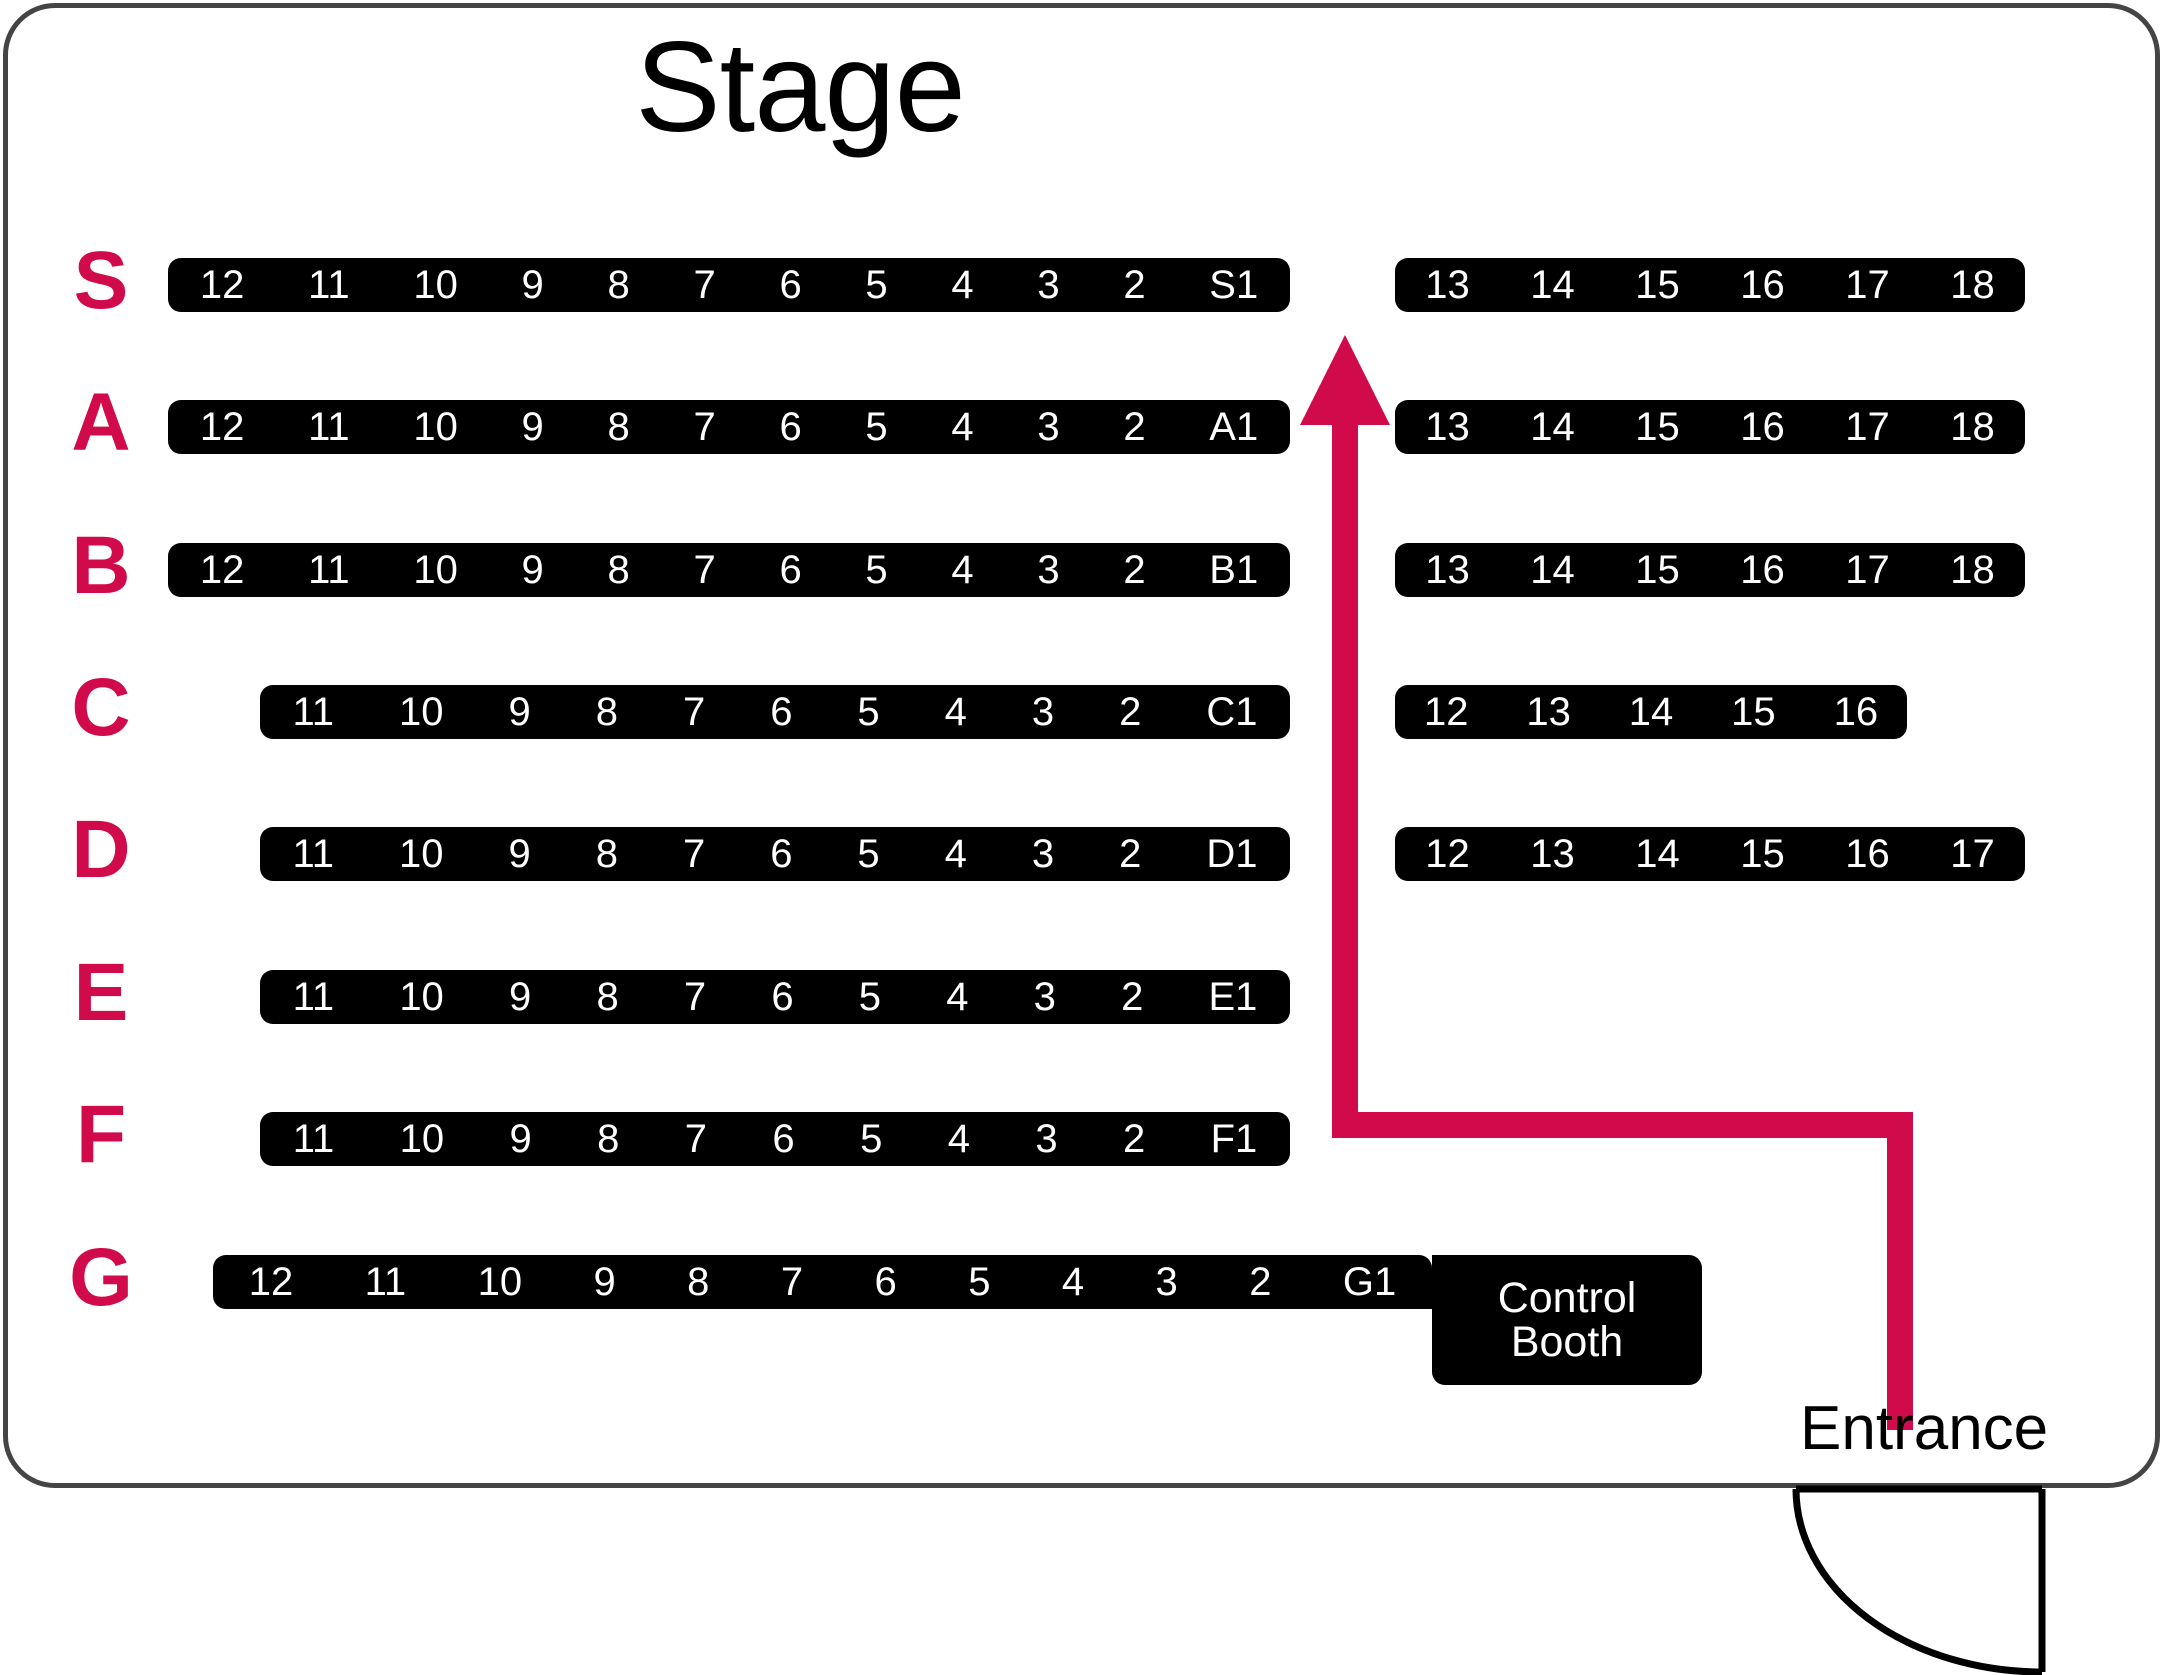 The image size is (2172, 1675). I want to click on seat: B1, so click(1233, 570).